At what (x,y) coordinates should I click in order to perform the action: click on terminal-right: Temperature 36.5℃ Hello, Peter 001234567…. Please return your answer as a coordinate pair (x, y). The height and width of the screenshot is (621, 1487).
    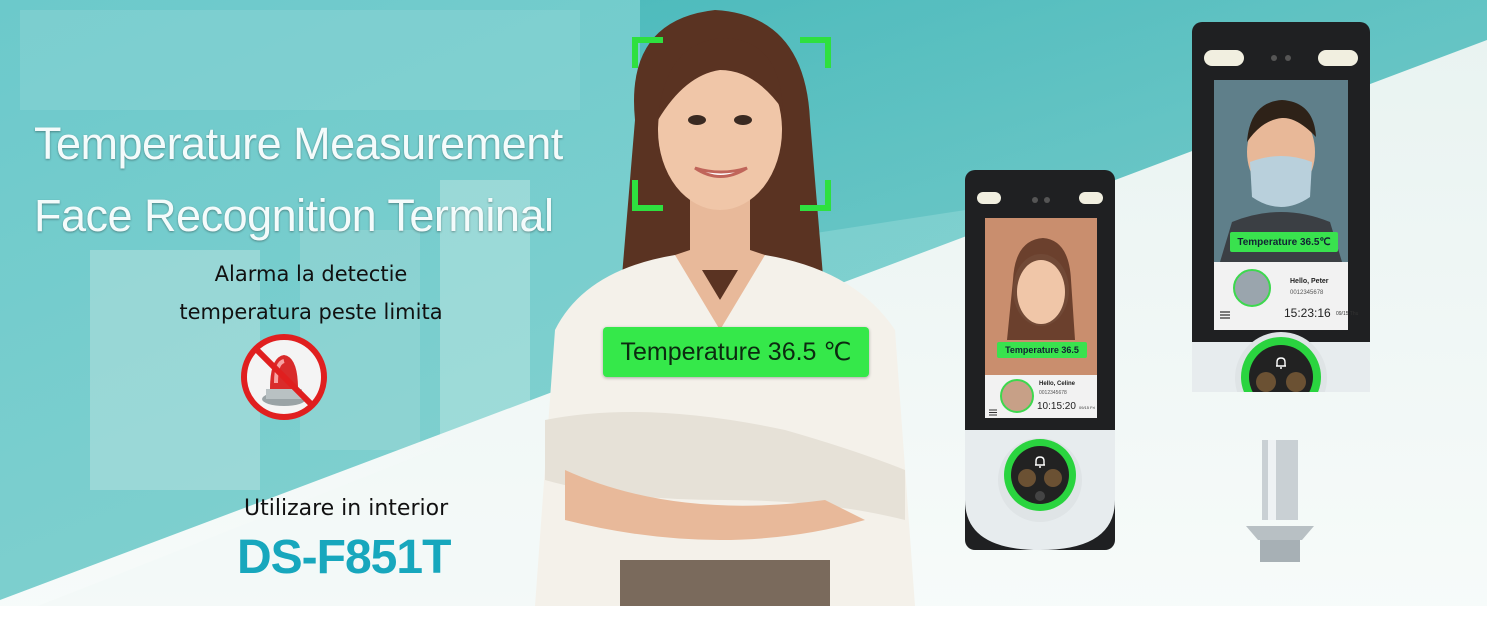
    Looking at the image, I should click on (1281, 207).